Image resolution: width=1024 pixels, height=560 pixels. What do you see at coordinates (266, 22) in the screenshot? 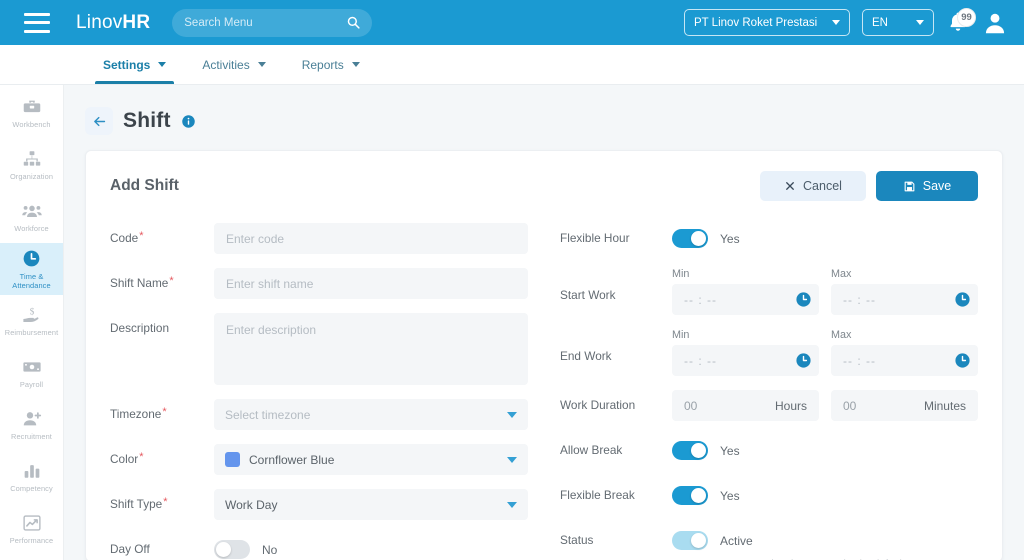
I see `search-input` at bounding box center [266, 22].